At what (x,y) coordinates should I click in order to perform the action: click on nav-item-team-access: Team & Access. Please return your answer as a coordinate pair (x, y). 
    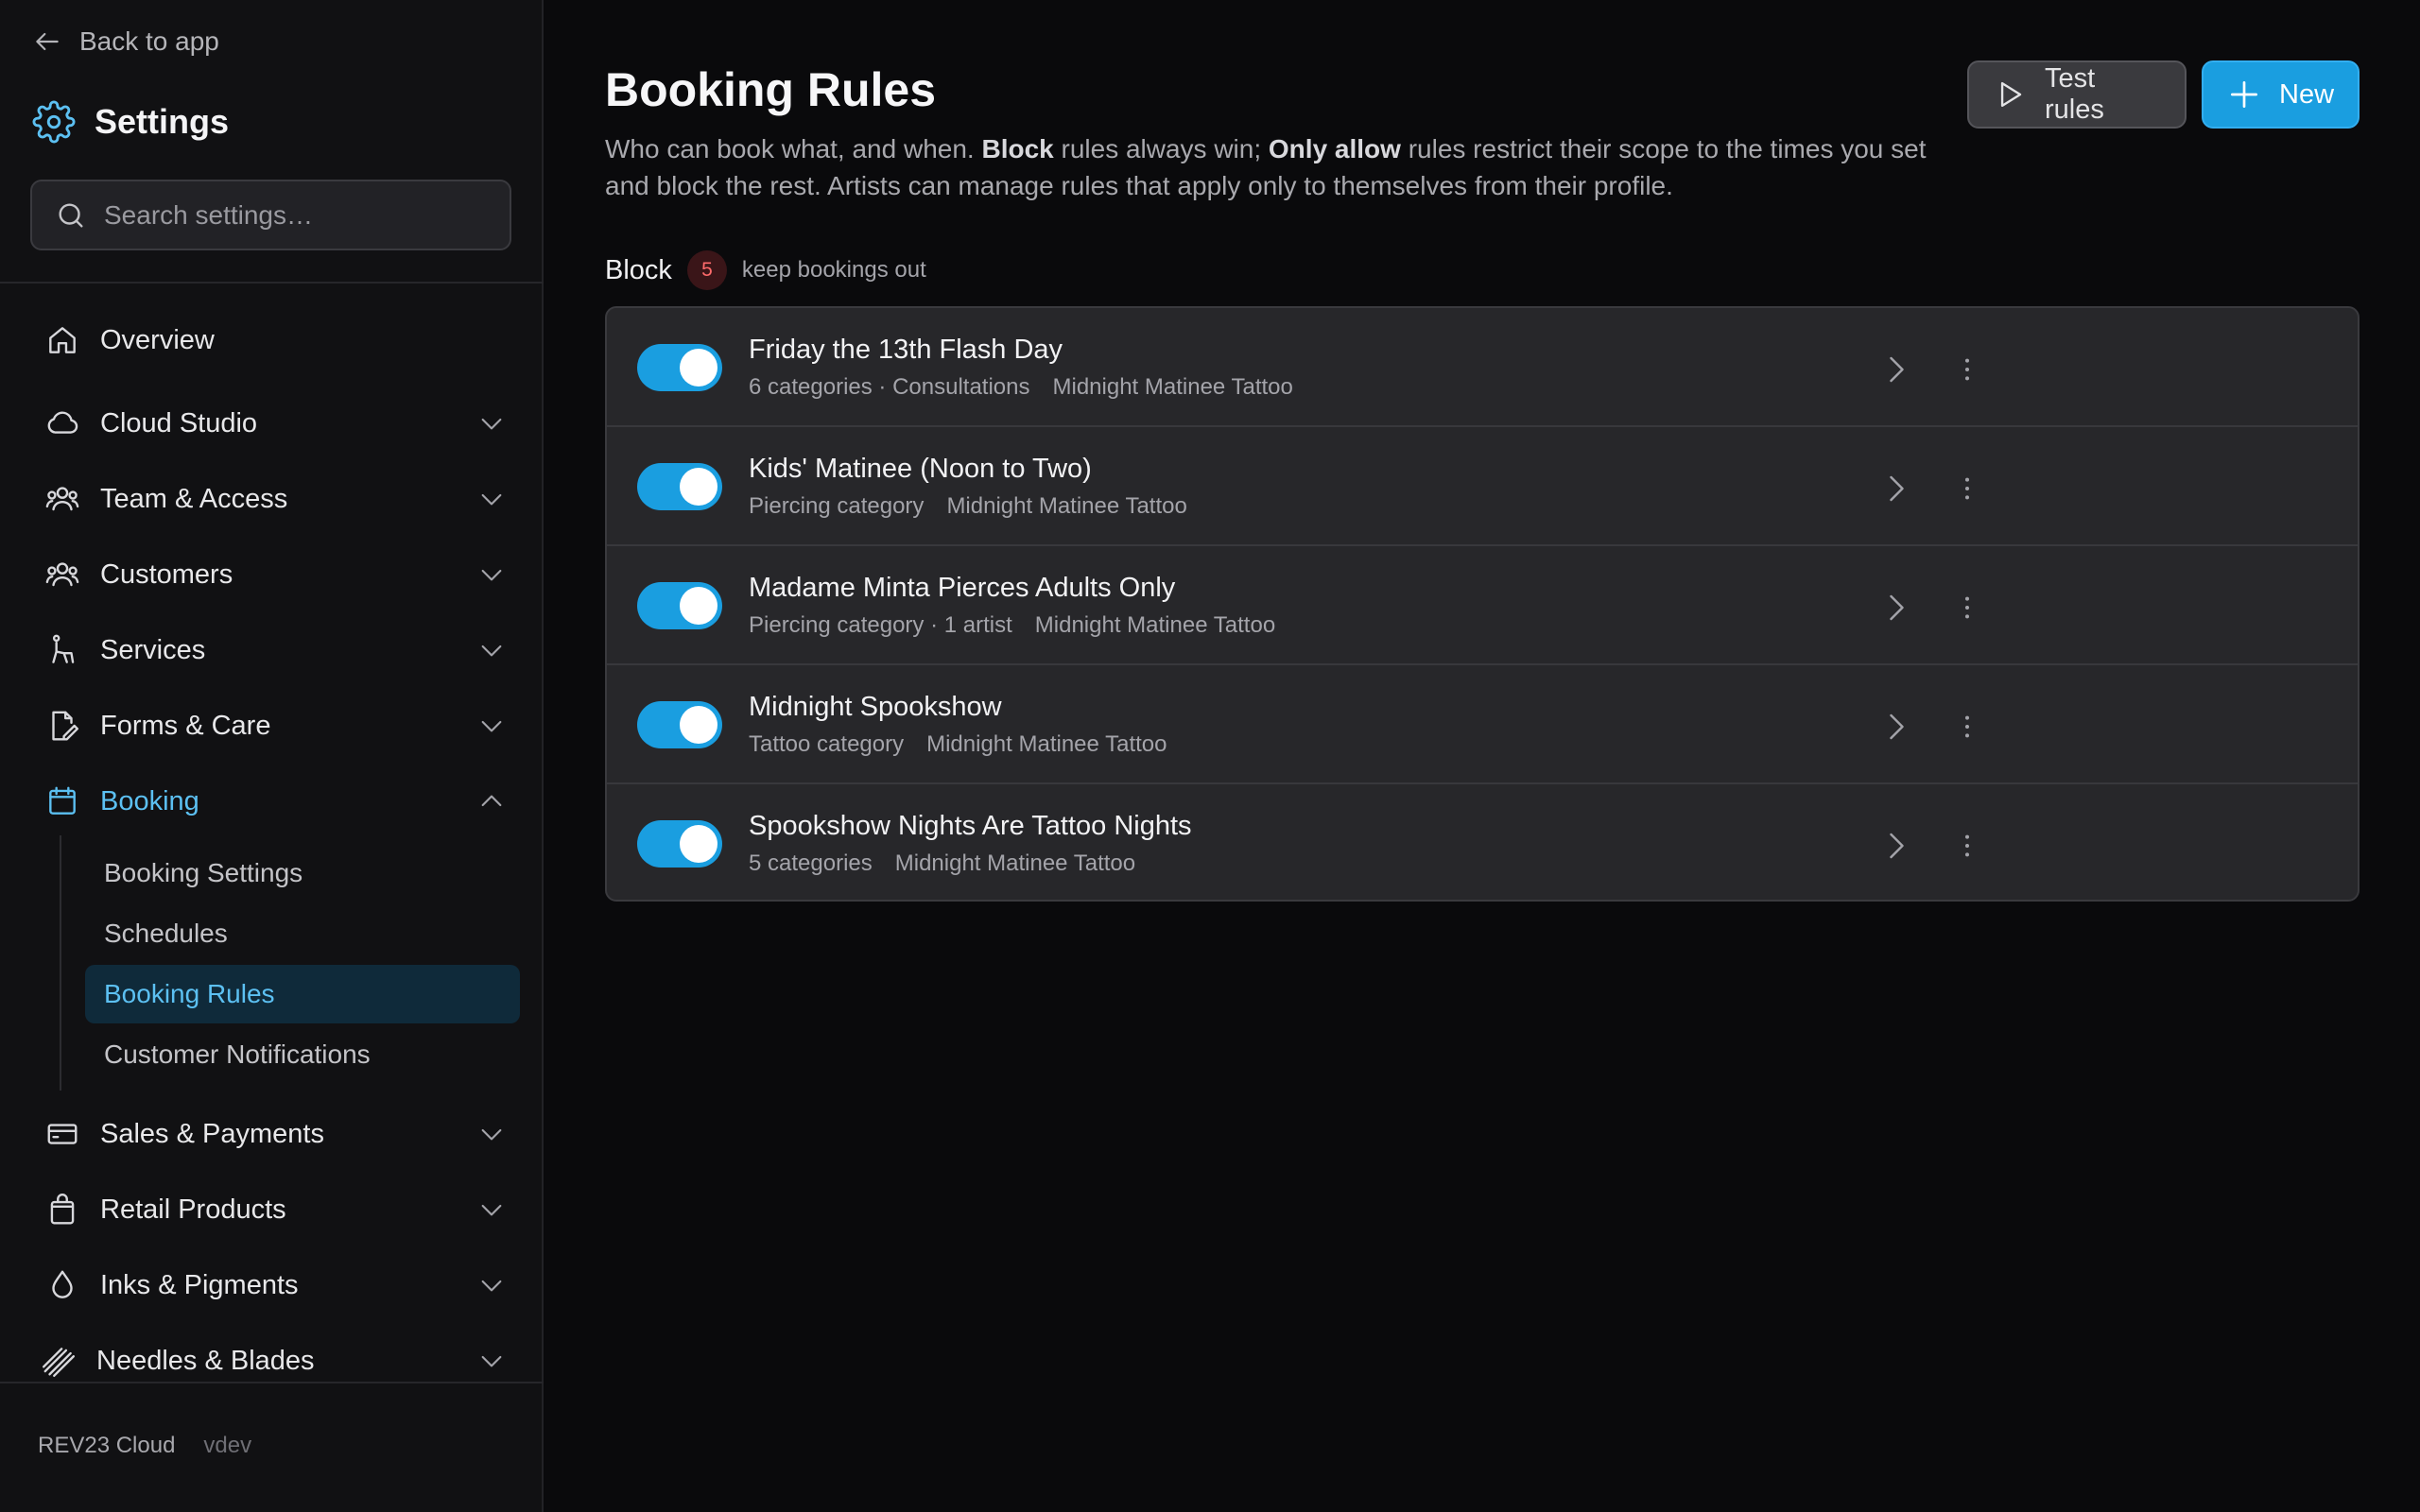
    Looking at the image, I should click on (275, 498).